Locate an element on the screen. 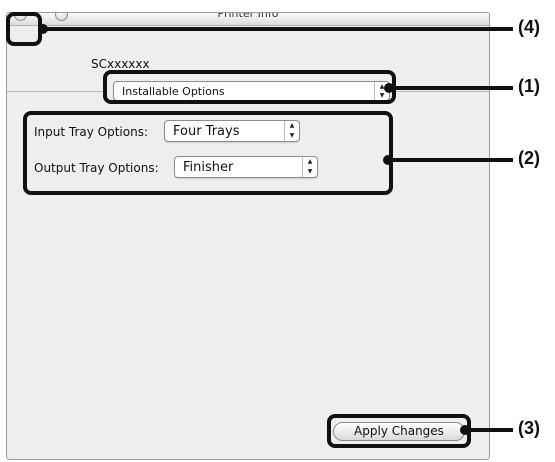 The image size is (555, 462). callout-number-2: (2) is located at coordinates (529, 158).